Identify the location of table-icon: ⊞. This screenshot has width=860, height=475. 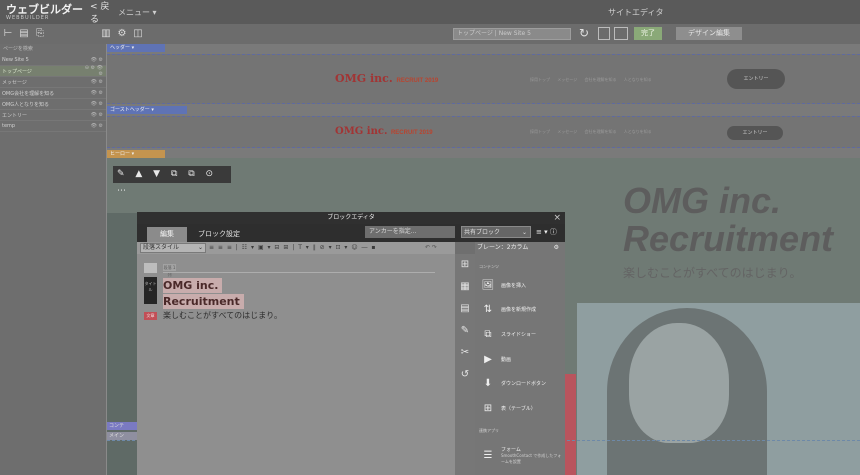
(488, 408).